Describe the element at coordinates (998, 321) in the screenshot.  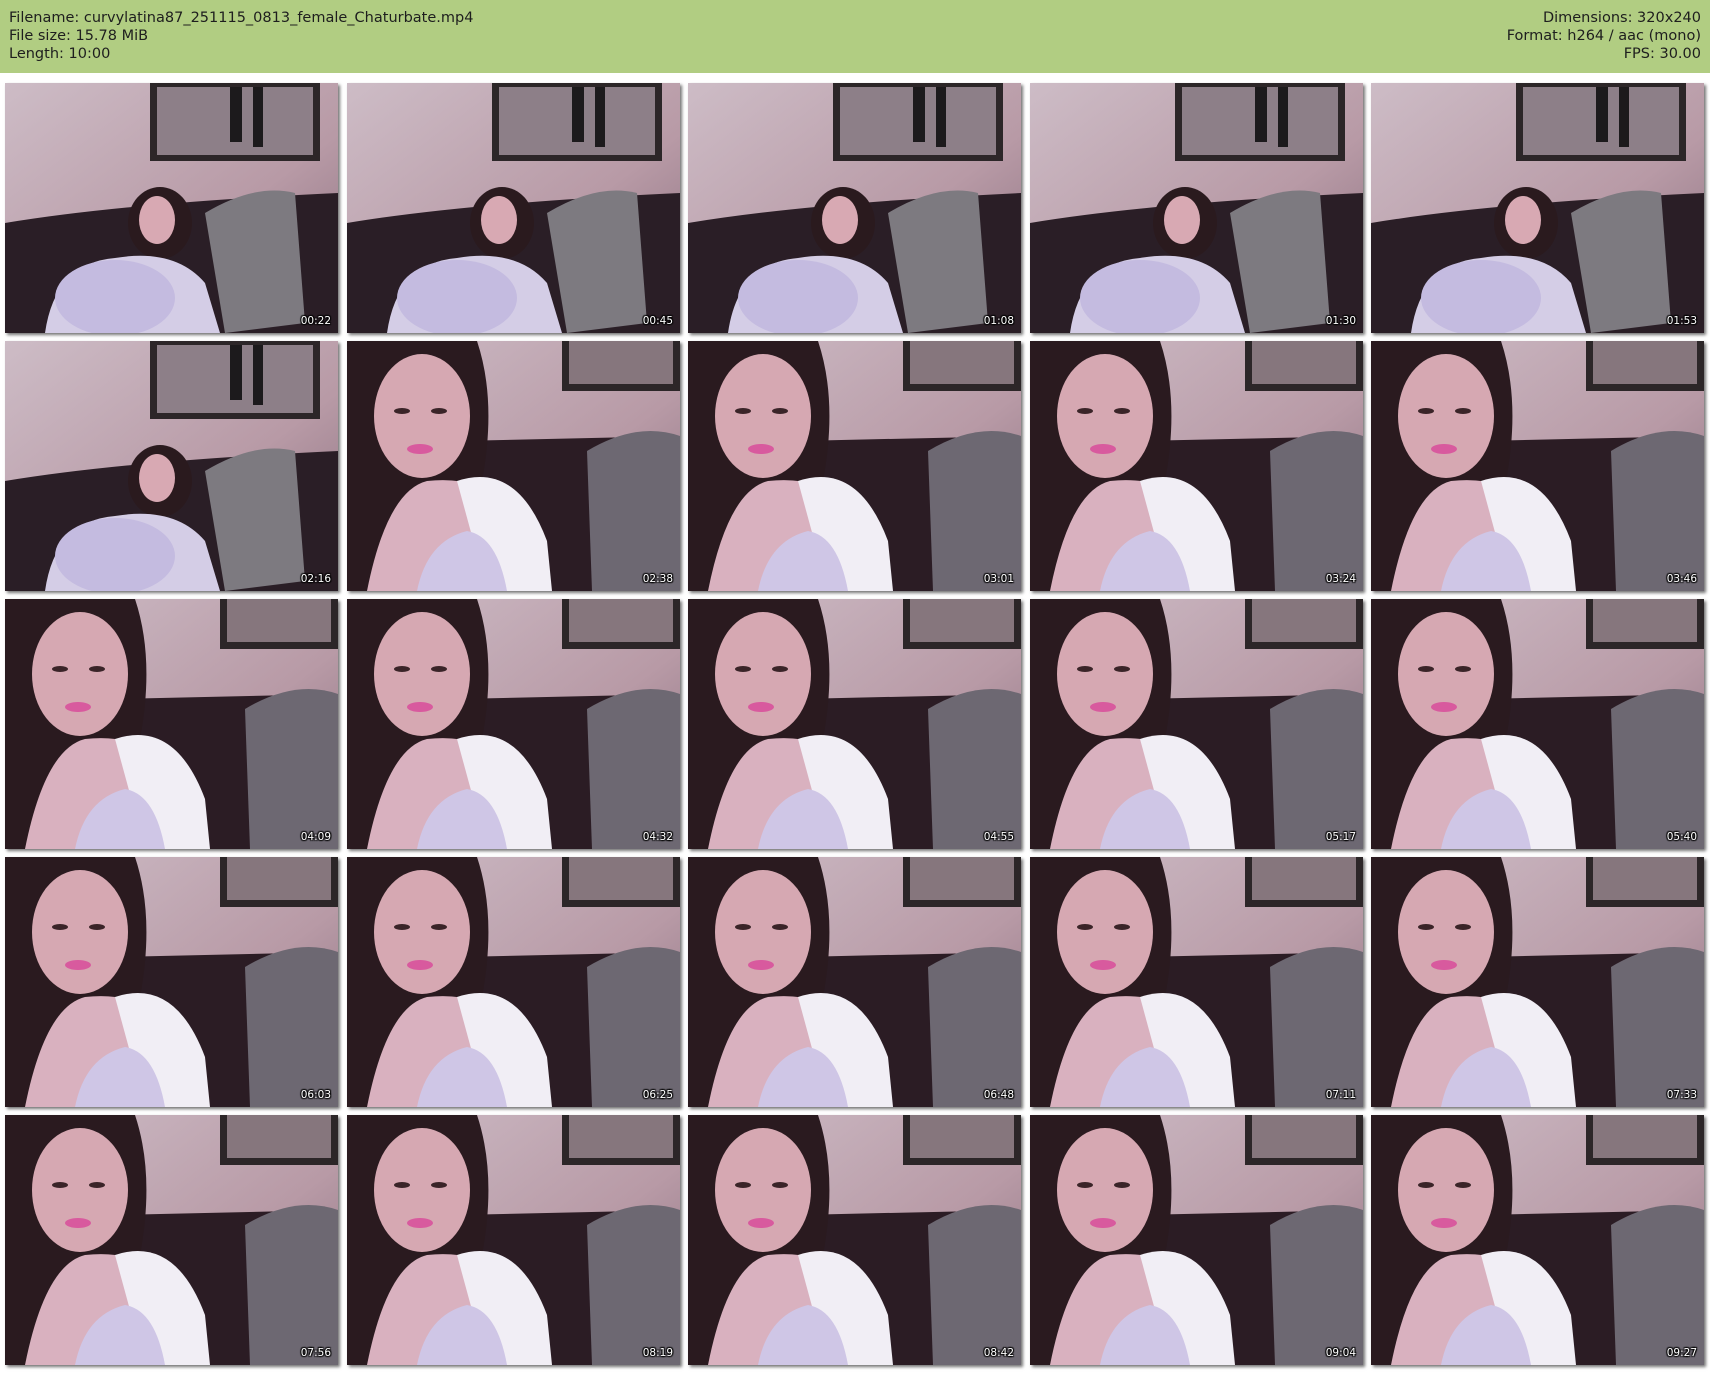
I see `thumbnail-timestamp: 01:08` at that location.